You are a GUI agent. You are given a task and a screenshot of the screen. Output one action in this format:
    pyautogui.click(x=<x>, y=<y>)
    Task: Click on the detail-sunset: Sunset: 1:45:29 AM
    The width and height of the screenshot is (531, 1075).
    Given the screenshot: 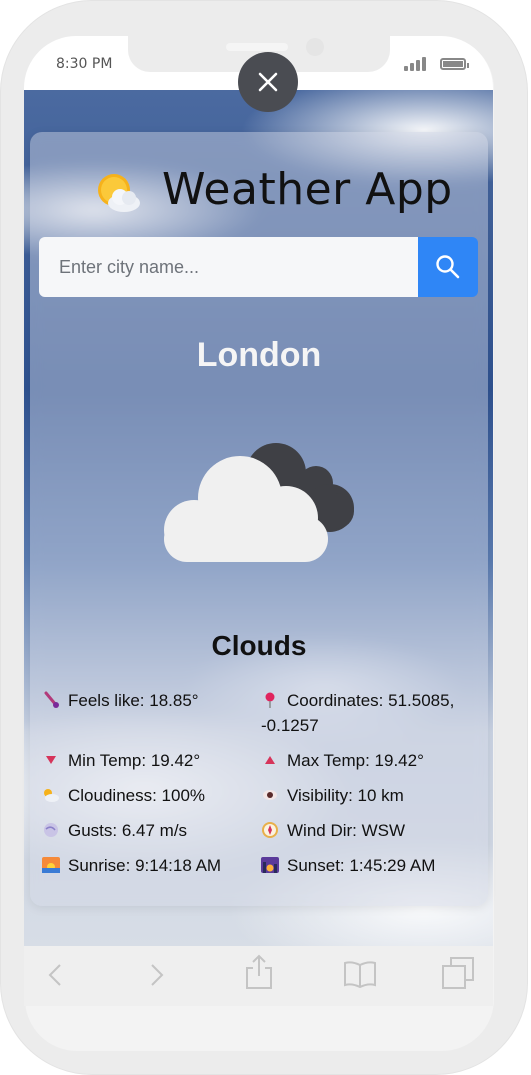 What is the action you would take?
    pyautogui.click(x=348, y=865)
    